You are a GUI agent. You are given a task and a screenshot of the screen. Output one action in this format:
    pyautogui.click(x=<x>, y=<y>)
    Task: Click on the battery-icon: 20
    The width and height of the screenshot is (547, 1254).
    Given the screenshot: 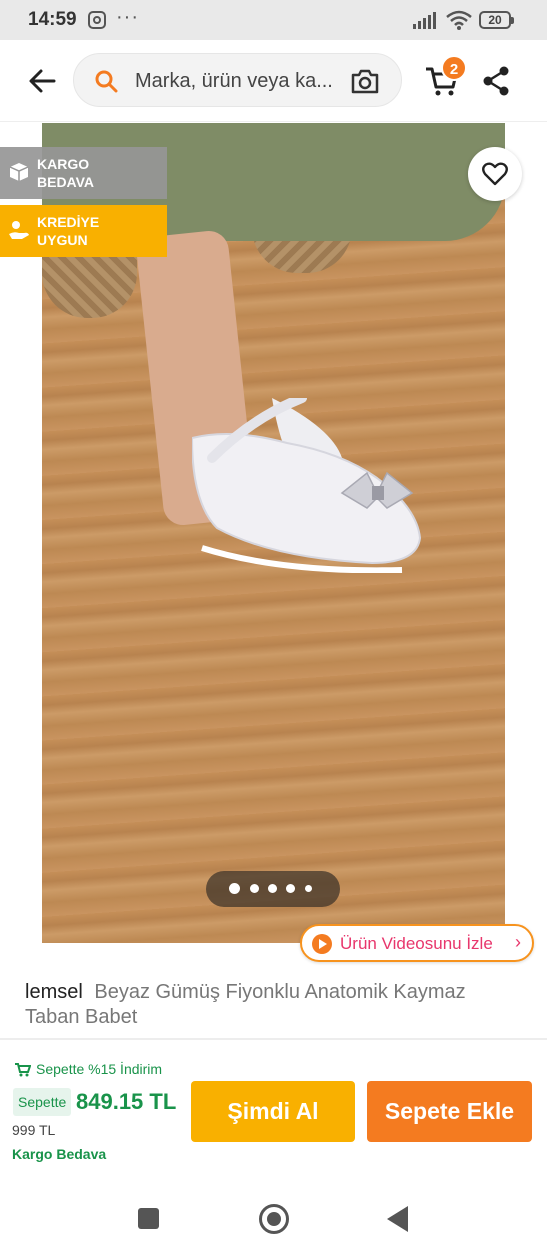 What is the action you would take?
    pyautogui.click(x=496, y=20)
    